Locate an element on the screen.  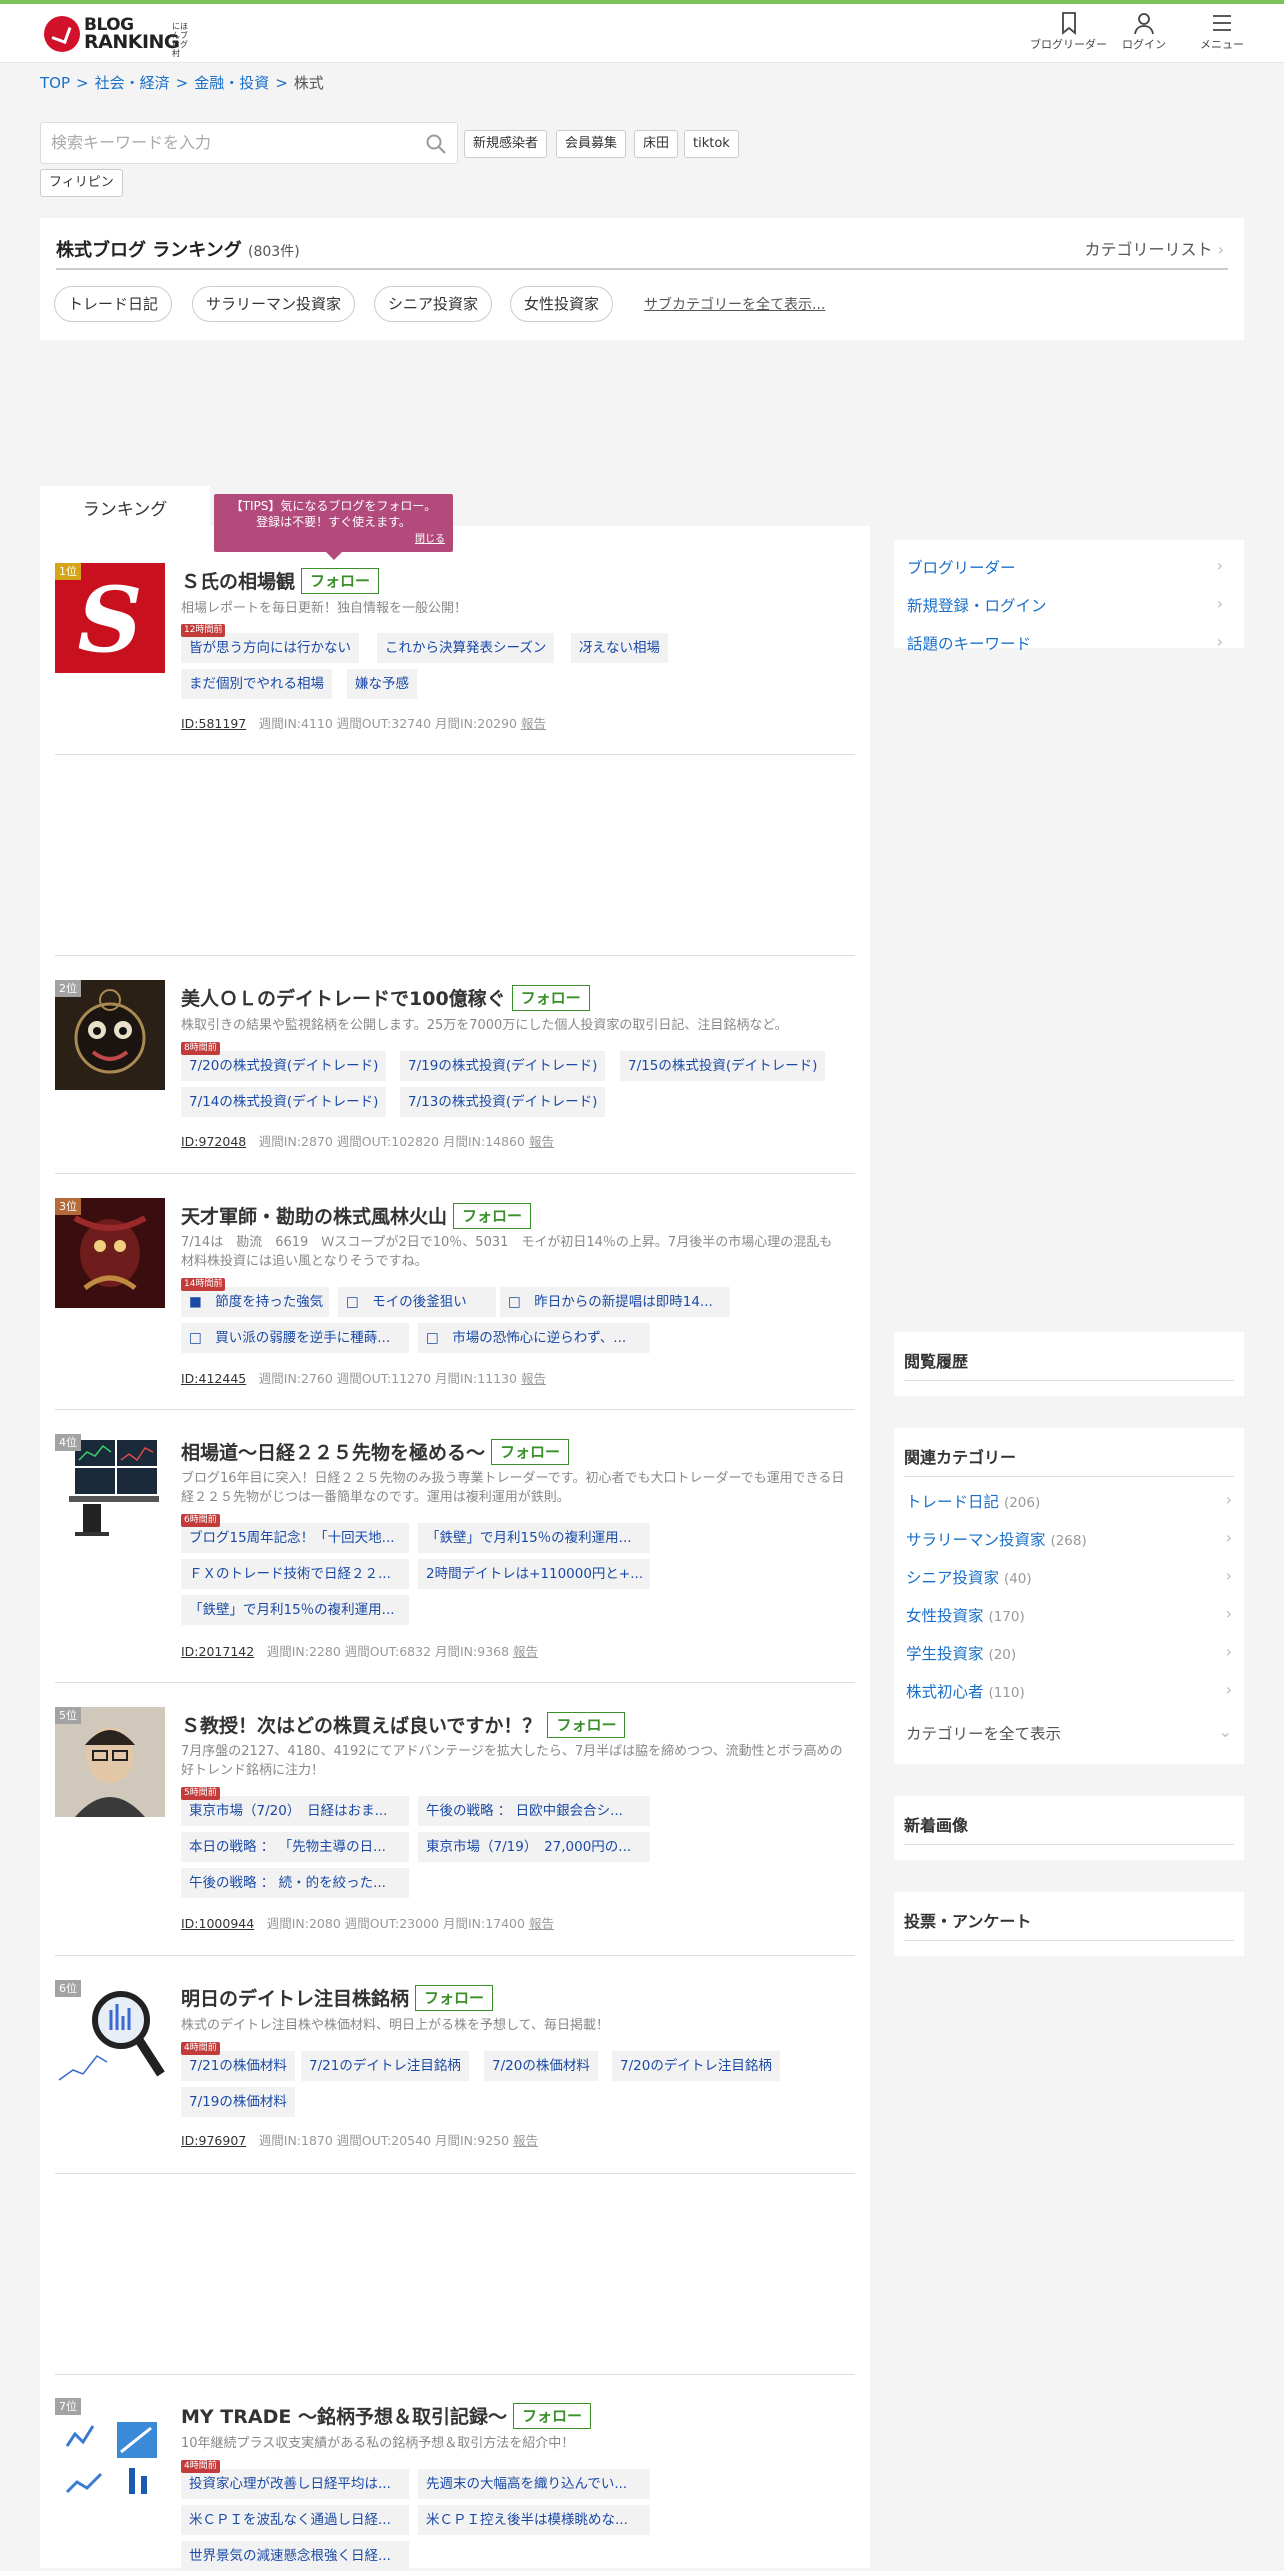
blog-title-link: Ｓ教授！次はどの株買えば良いですか！？ is located at coordinates (361, 1726).